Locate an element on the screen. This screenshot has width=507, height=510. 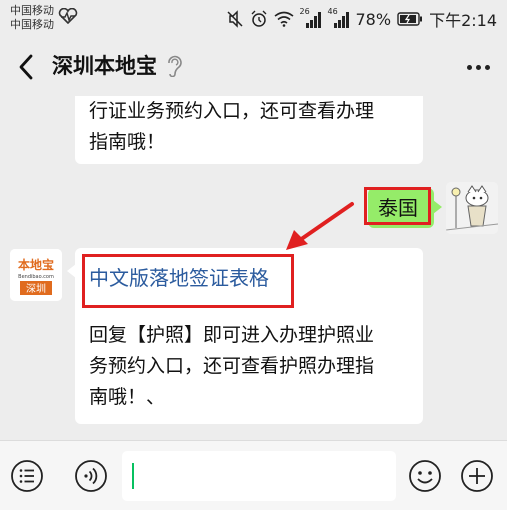
mute-icon is located at coordinates (234, 19).